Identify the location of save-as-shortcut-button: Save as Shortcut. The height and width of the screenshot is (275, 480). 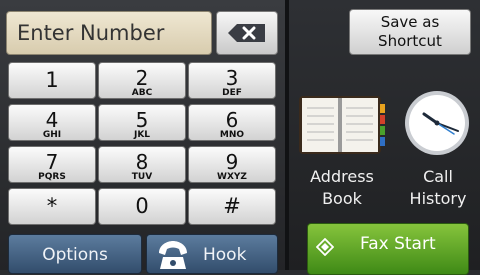
(410, 32).